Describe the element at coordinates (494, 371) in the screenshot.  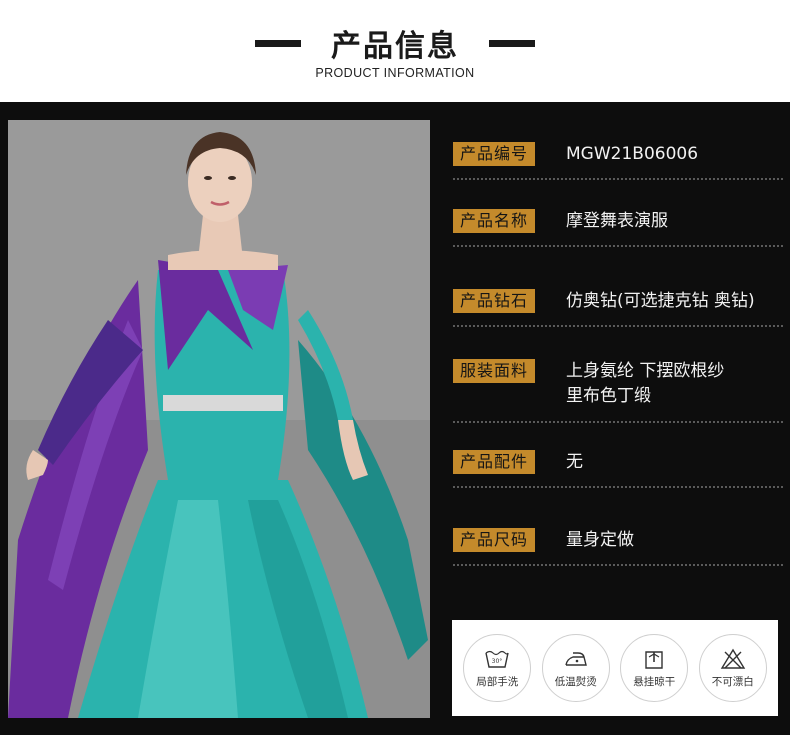
I see `info-label: 服装面料` at that location.